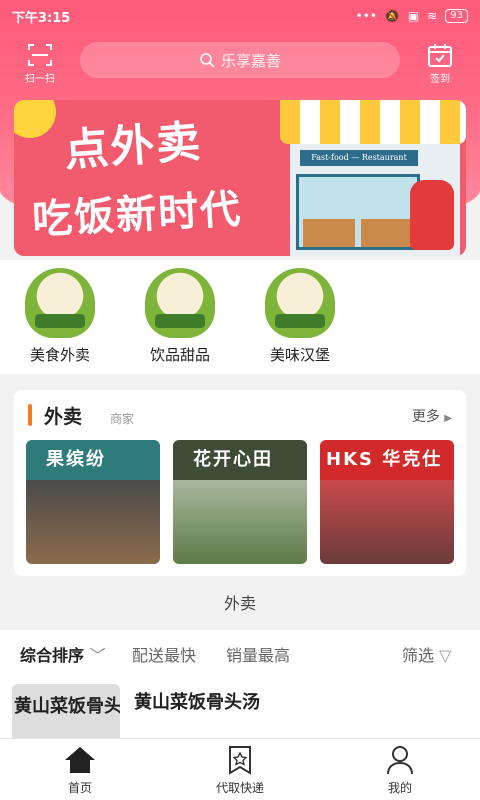 The height and width of the screenshot is (800, 480). What do you see at coordinates (425, 417) in the screenshot?
I see `more-label: 更多` at bounding box center [425, 417].